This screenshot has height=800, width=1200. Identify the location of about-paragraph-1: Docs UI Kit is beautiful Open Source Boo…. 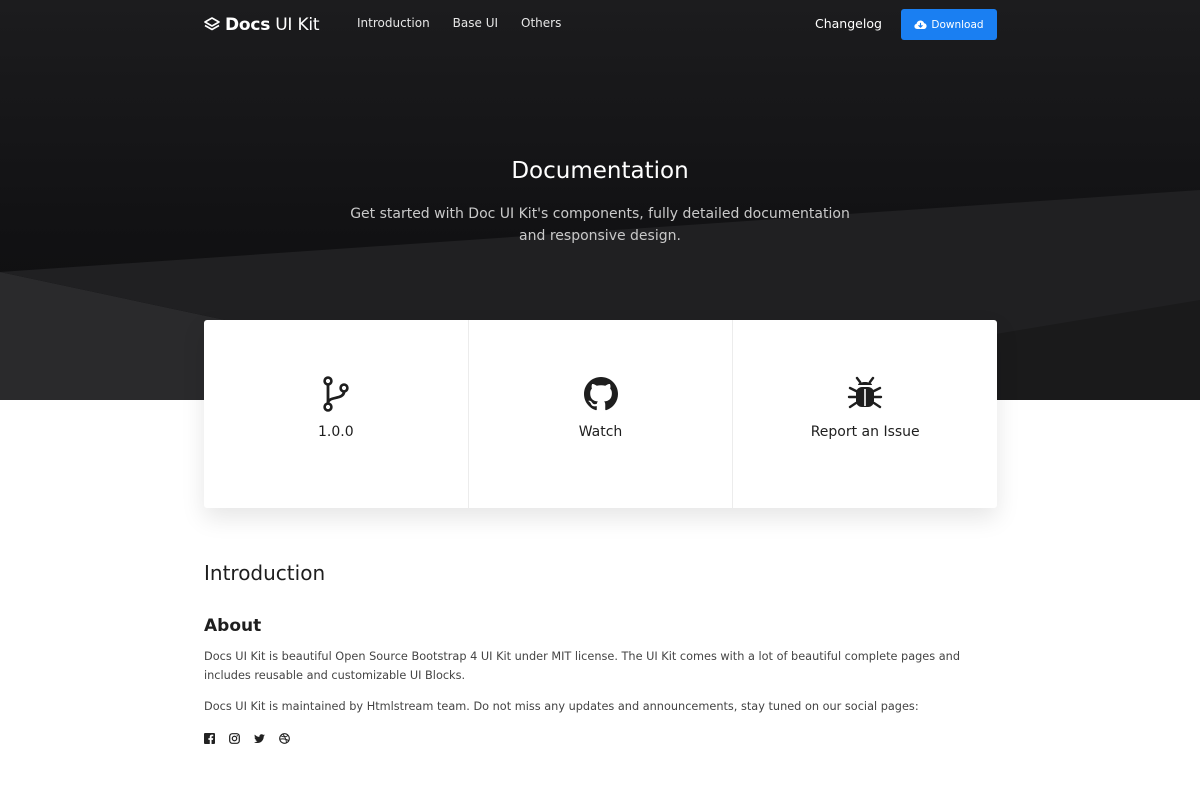
(582, 666).